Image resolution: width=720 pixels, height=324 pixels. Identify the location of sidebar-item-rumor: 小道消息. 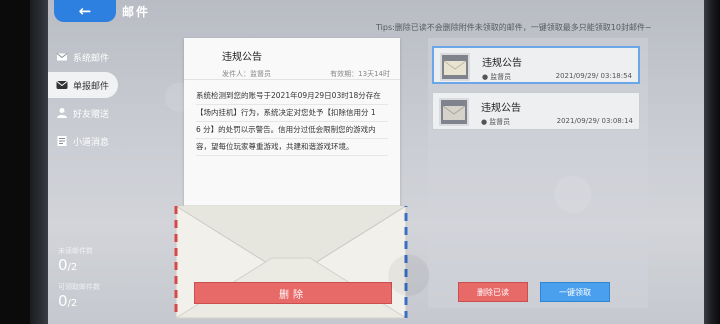
(83, 141).